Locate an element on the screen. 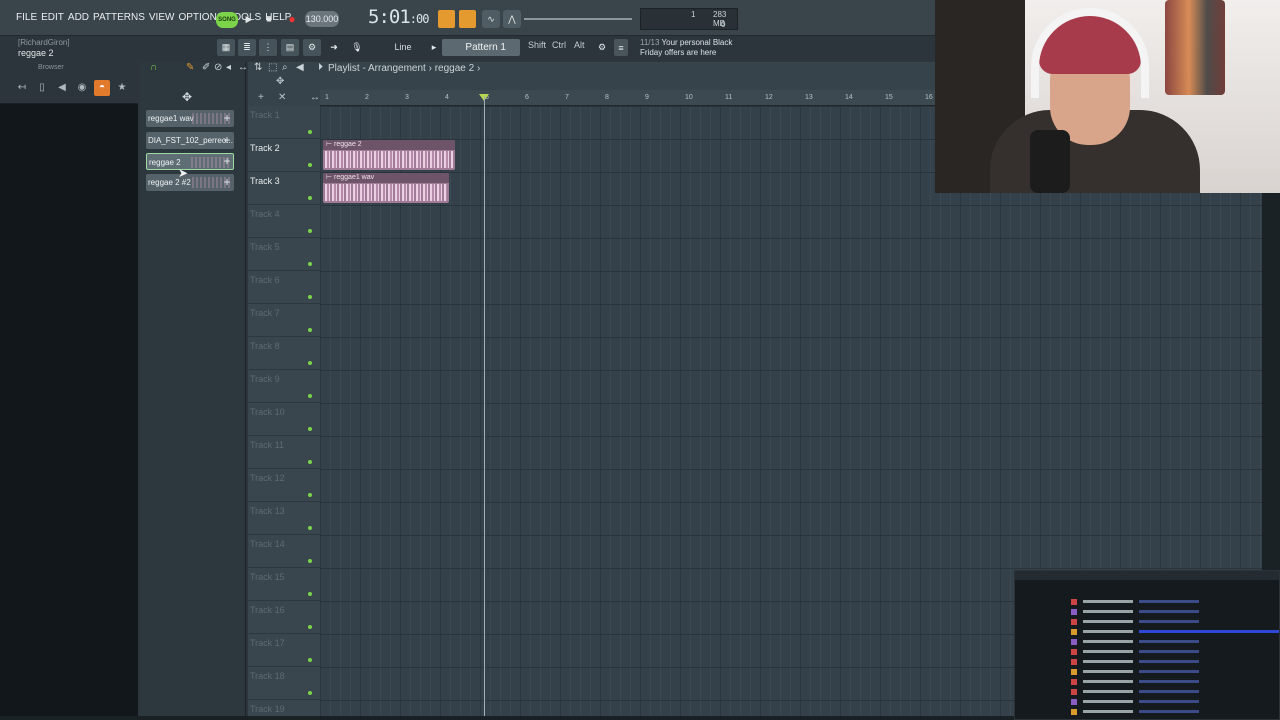 Image resolution: width=1280 pixels, height=720 pixels. track-header: Track 14 is located at coordinates (284, 551).